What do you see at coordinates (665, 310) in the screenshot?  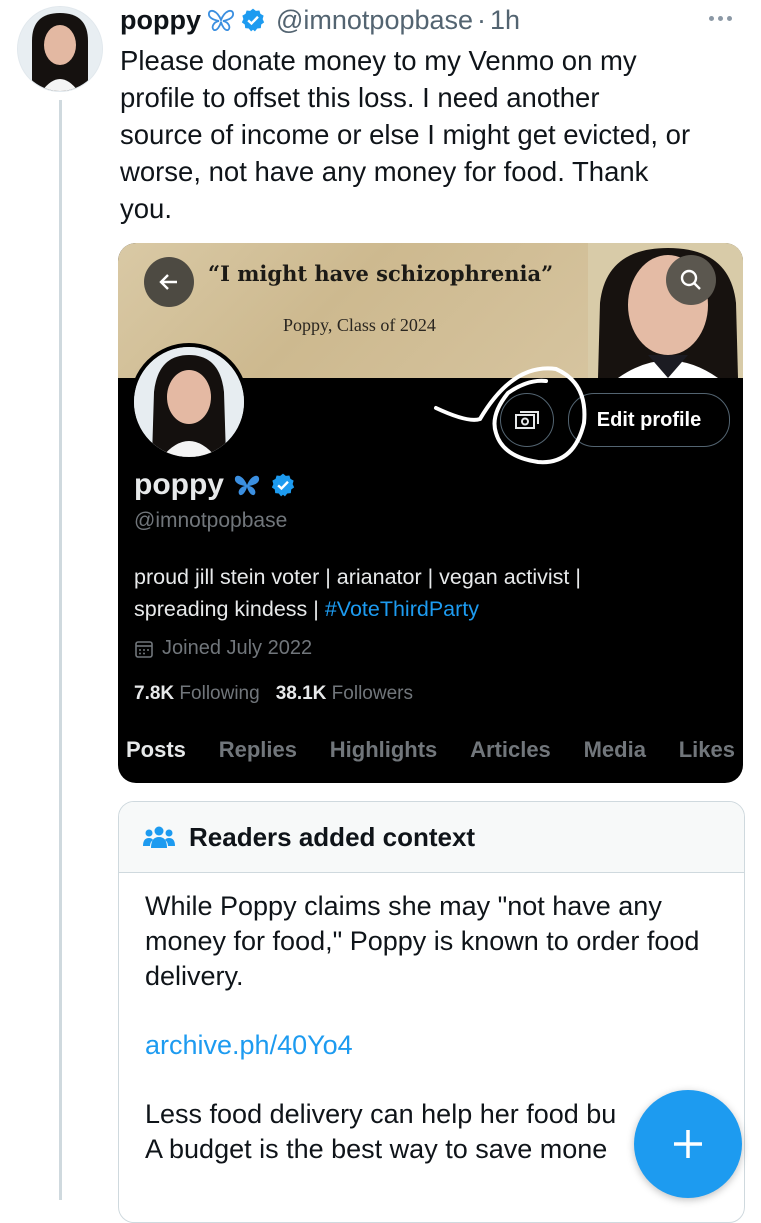 I see `banner-photo` at bounding box center [665, 310].